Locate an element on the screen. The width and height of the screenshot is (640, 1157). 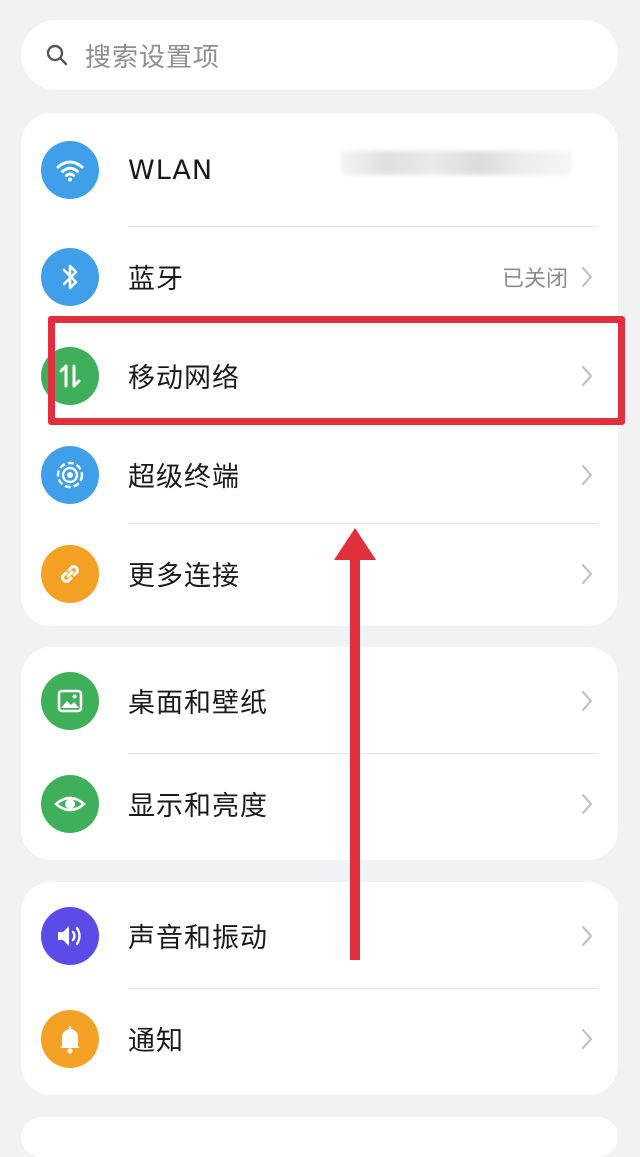
settings-item-label: 声音和振动 is located at coordinates (198, 938).